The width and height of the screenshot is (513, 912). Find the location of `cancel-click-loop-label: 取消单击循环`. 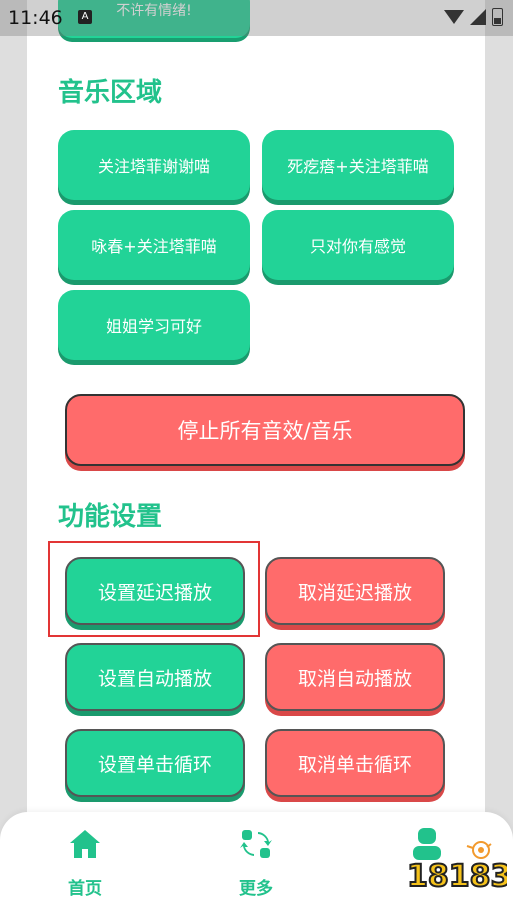

cancel-click-loop-label: 取消单击循环 is located at coordinates (354, 764).